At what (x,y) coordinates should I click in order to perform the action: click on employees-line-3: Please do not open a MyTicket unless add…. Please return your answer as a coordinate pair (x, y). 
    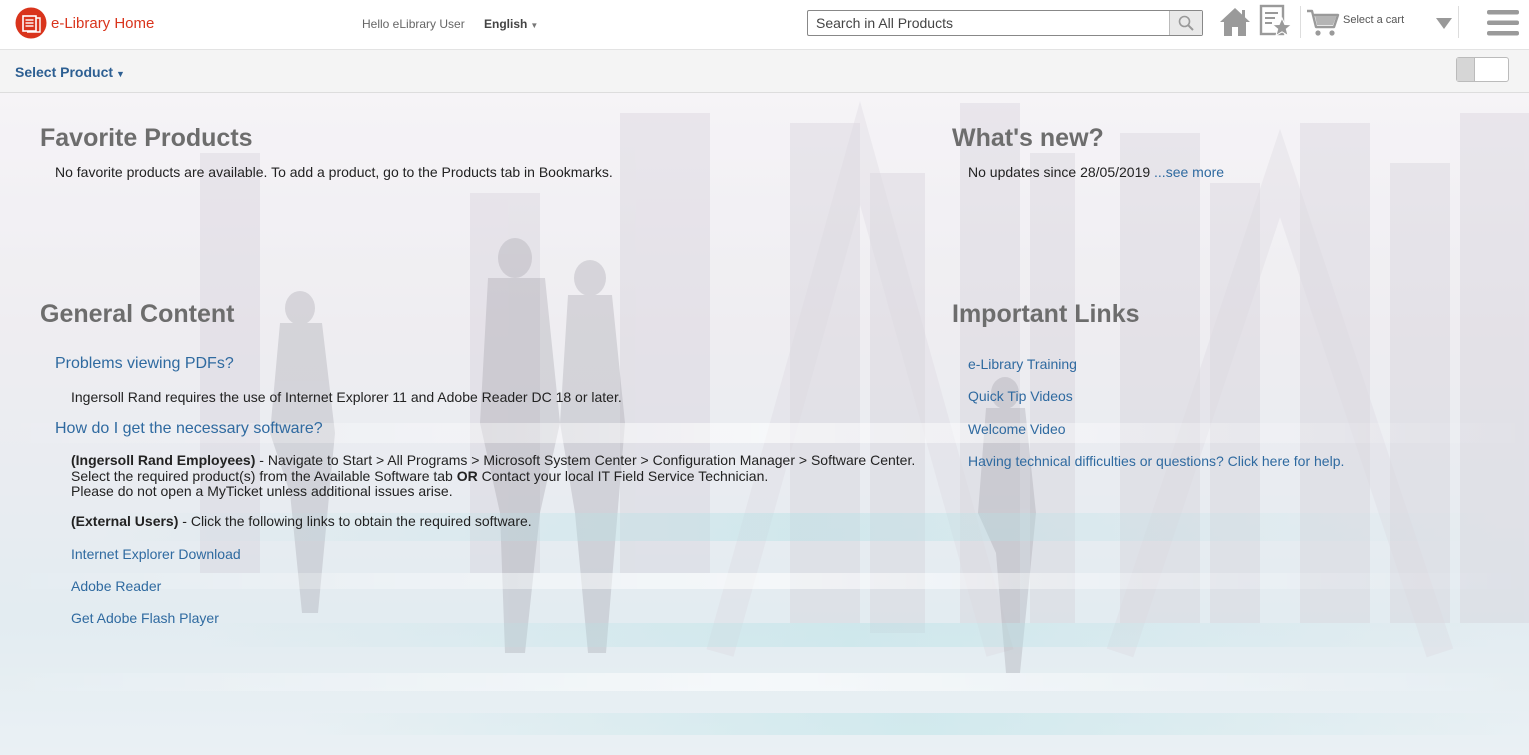
    Looking at the image, I should click on (262, 491).